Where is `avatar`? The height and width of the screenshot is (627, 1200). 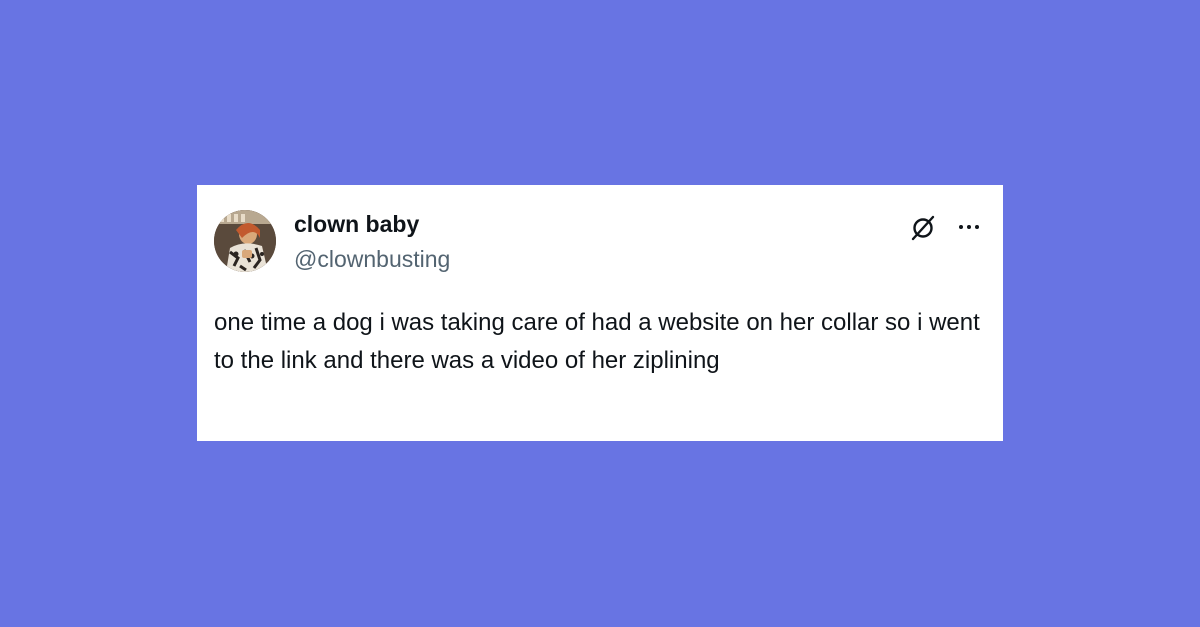
avatar is located at coordinates (245, 241).